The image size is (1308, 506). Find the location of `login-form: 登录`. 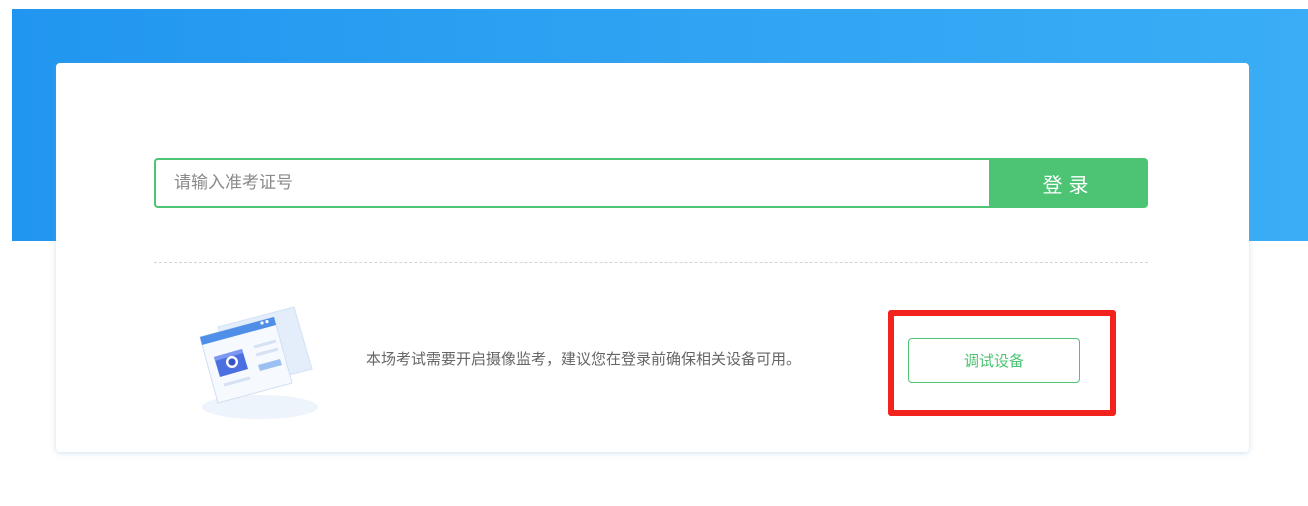

login-form: 登录 is located at coordinates (651, 183).